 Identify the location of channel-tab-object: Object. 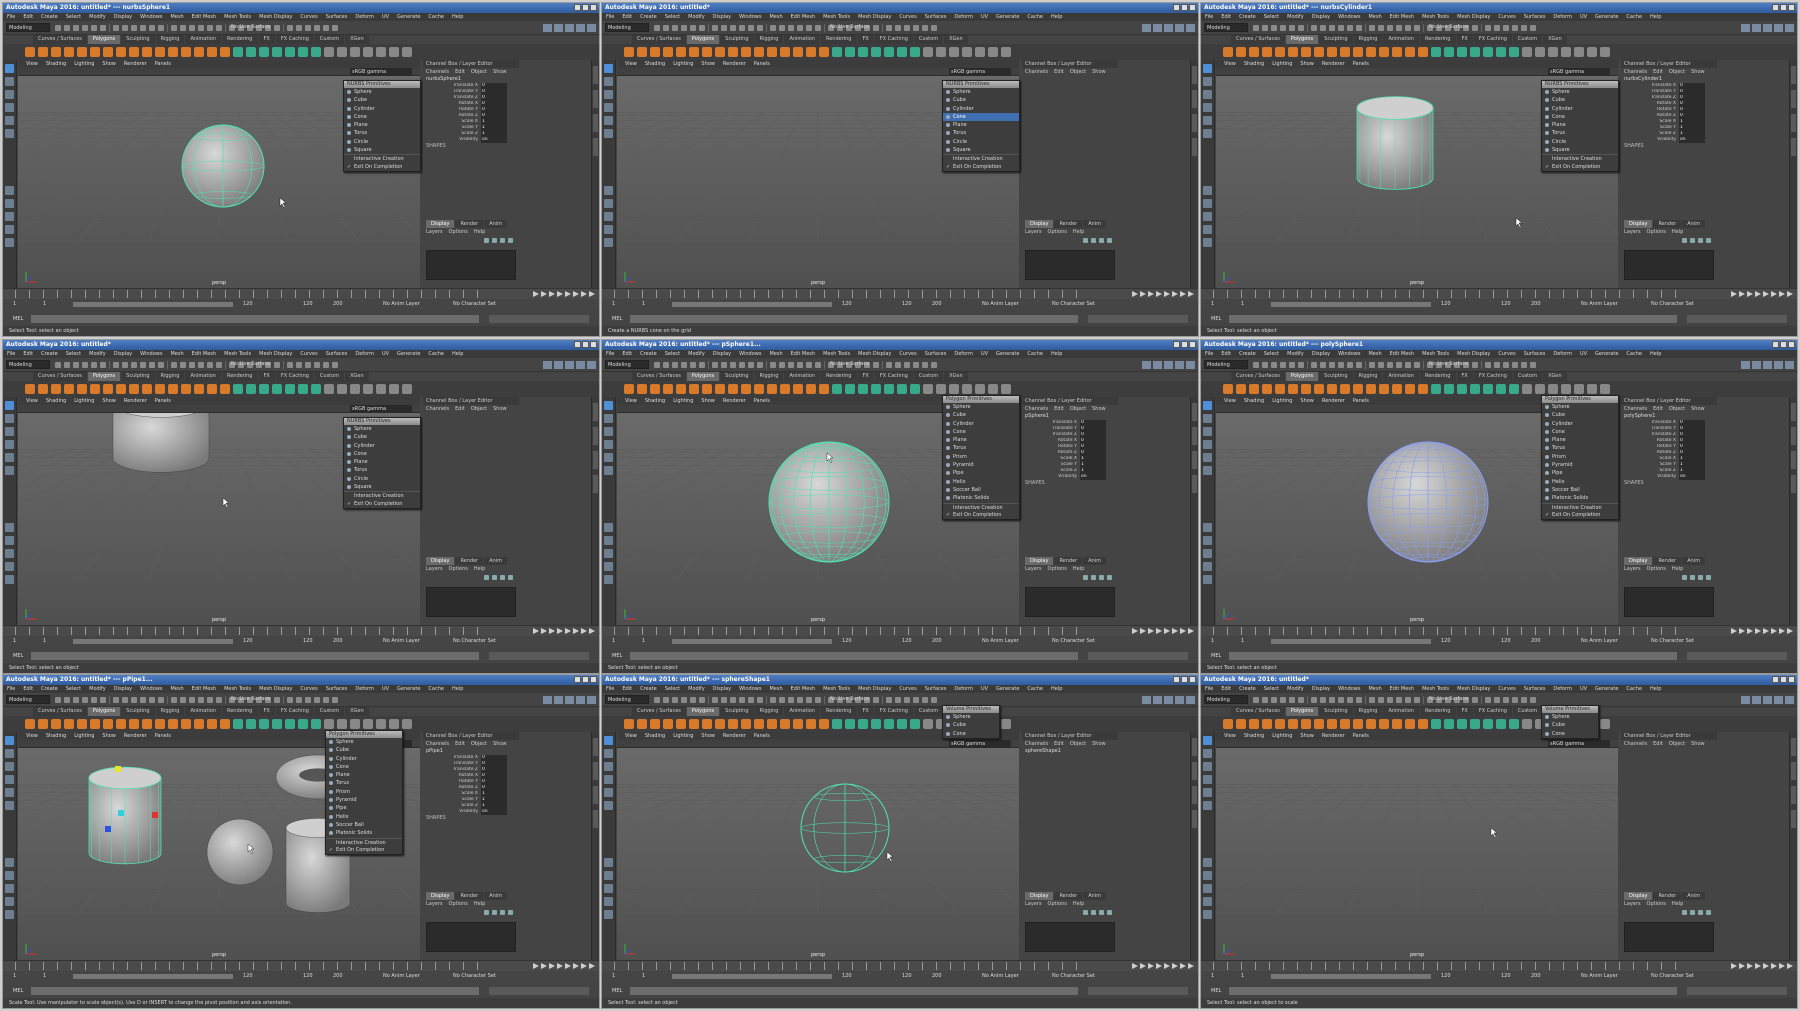
(1078, 72).